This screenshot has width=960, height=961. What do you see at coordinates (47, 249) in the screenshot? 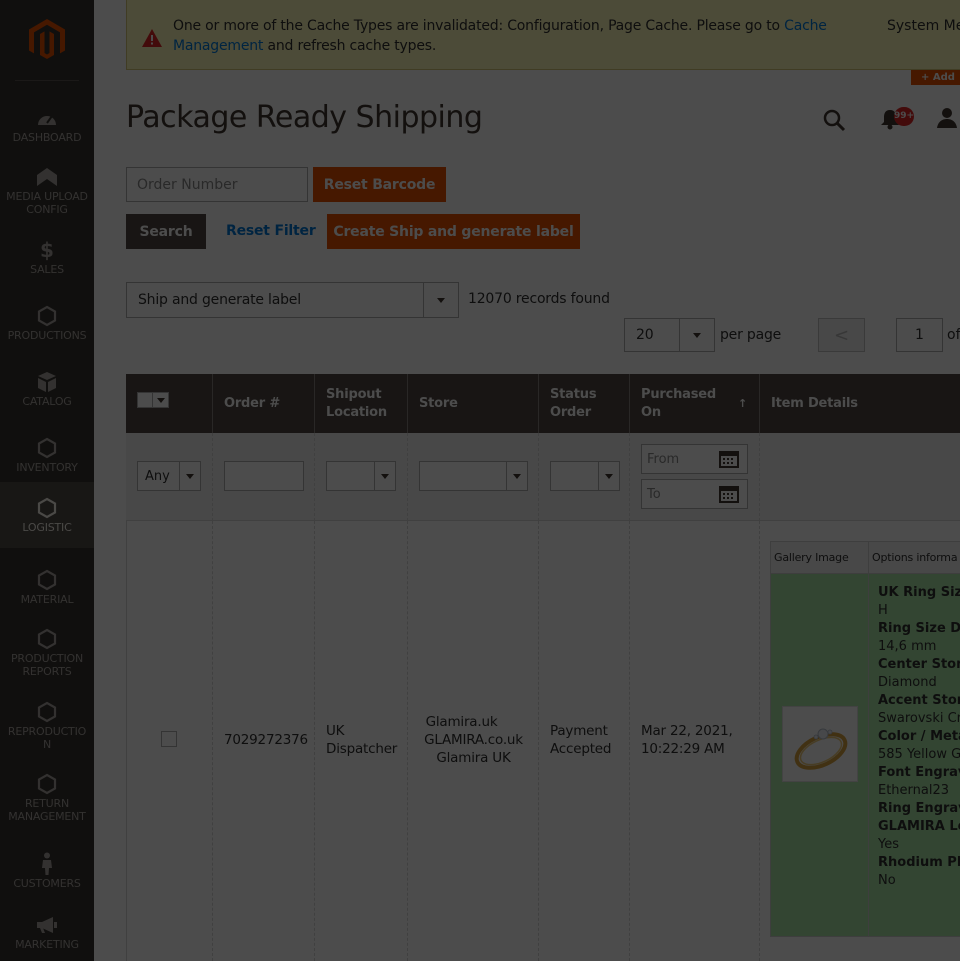
I see `dollar-icon: $` at bounding box center [47, 249].